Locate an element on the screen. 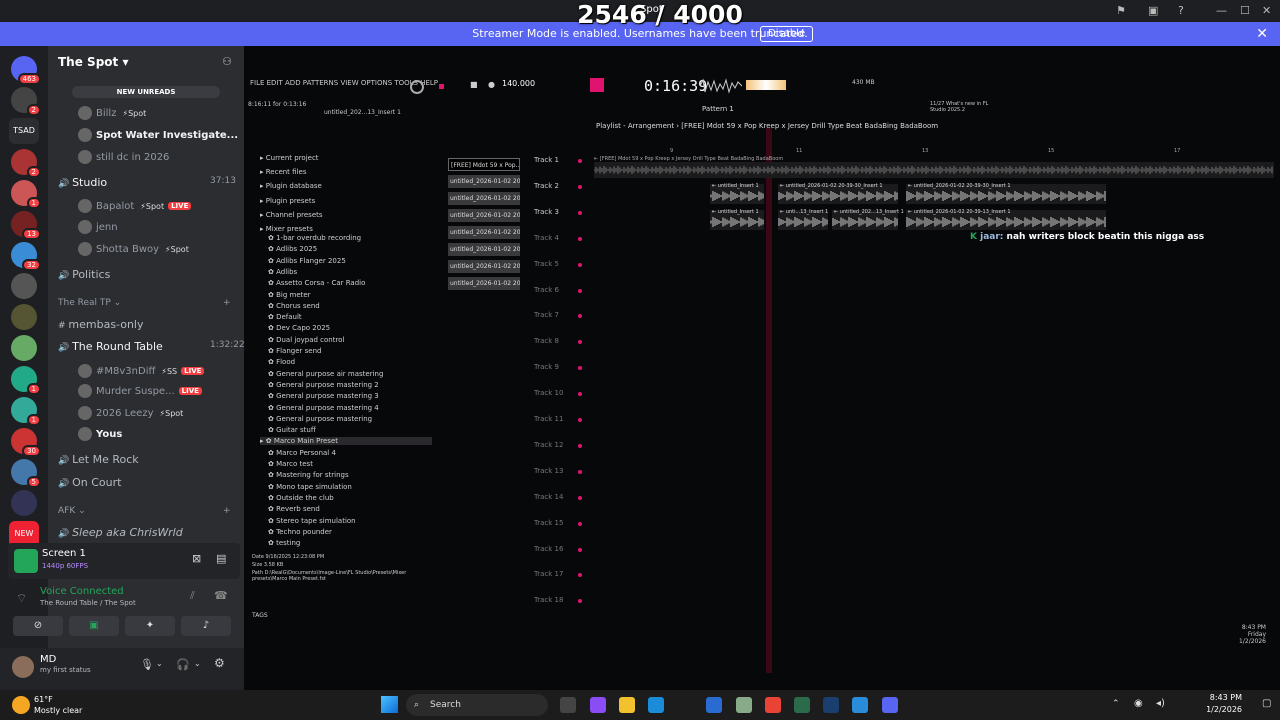 This screenshot has width=1280, height=720. playhead is located at coordinates (769, 400).